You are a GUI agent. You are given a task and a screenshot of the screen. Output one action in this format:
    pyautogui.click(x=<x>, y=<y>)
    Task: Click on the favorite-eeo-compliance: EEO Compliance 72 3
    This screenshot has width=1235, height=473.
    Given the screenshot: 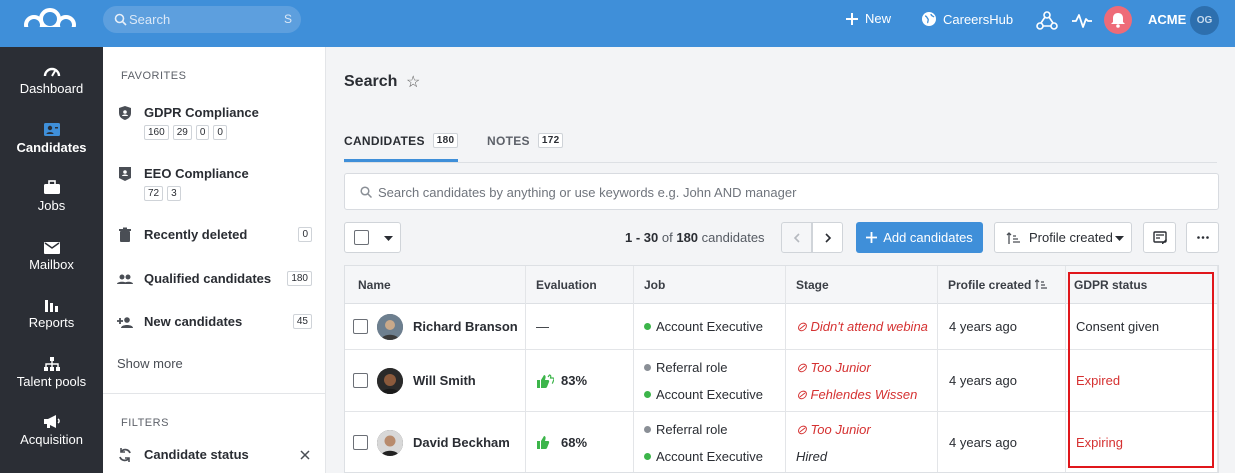 What is the action you would take?
    pyautogui.click(x=214, y=184)
    